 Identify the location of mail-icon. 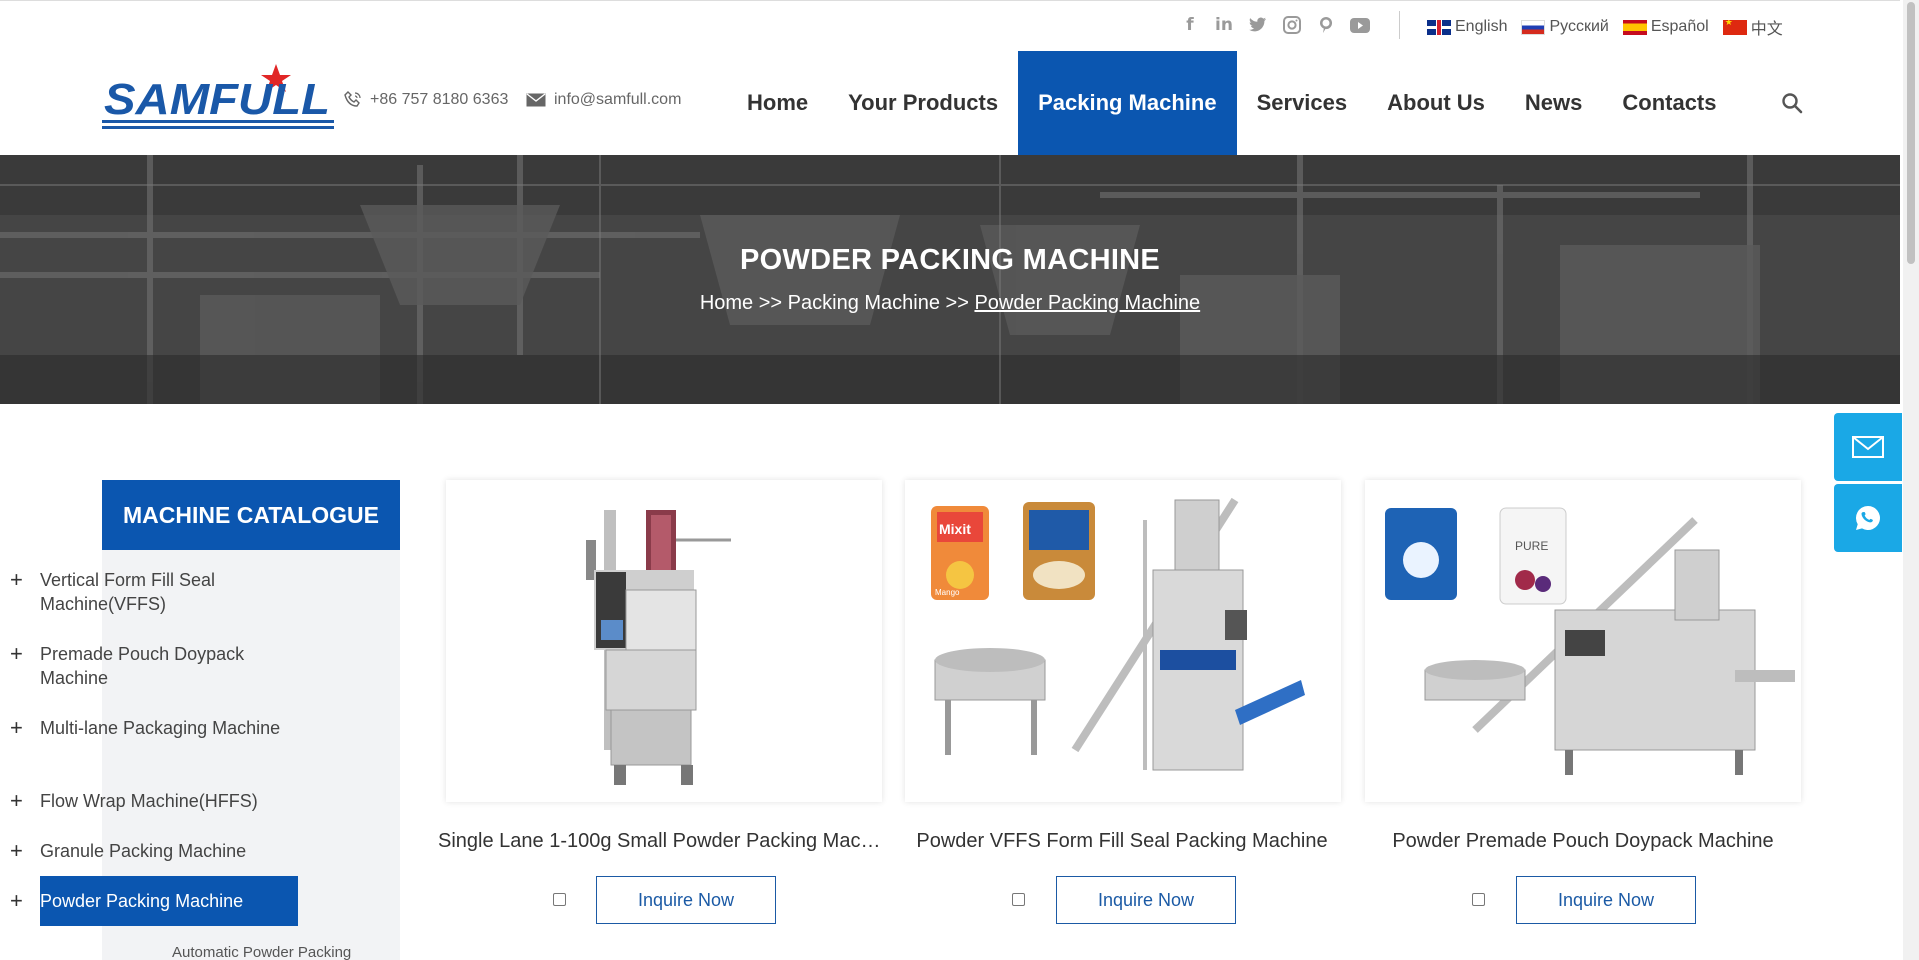
(536, 100).